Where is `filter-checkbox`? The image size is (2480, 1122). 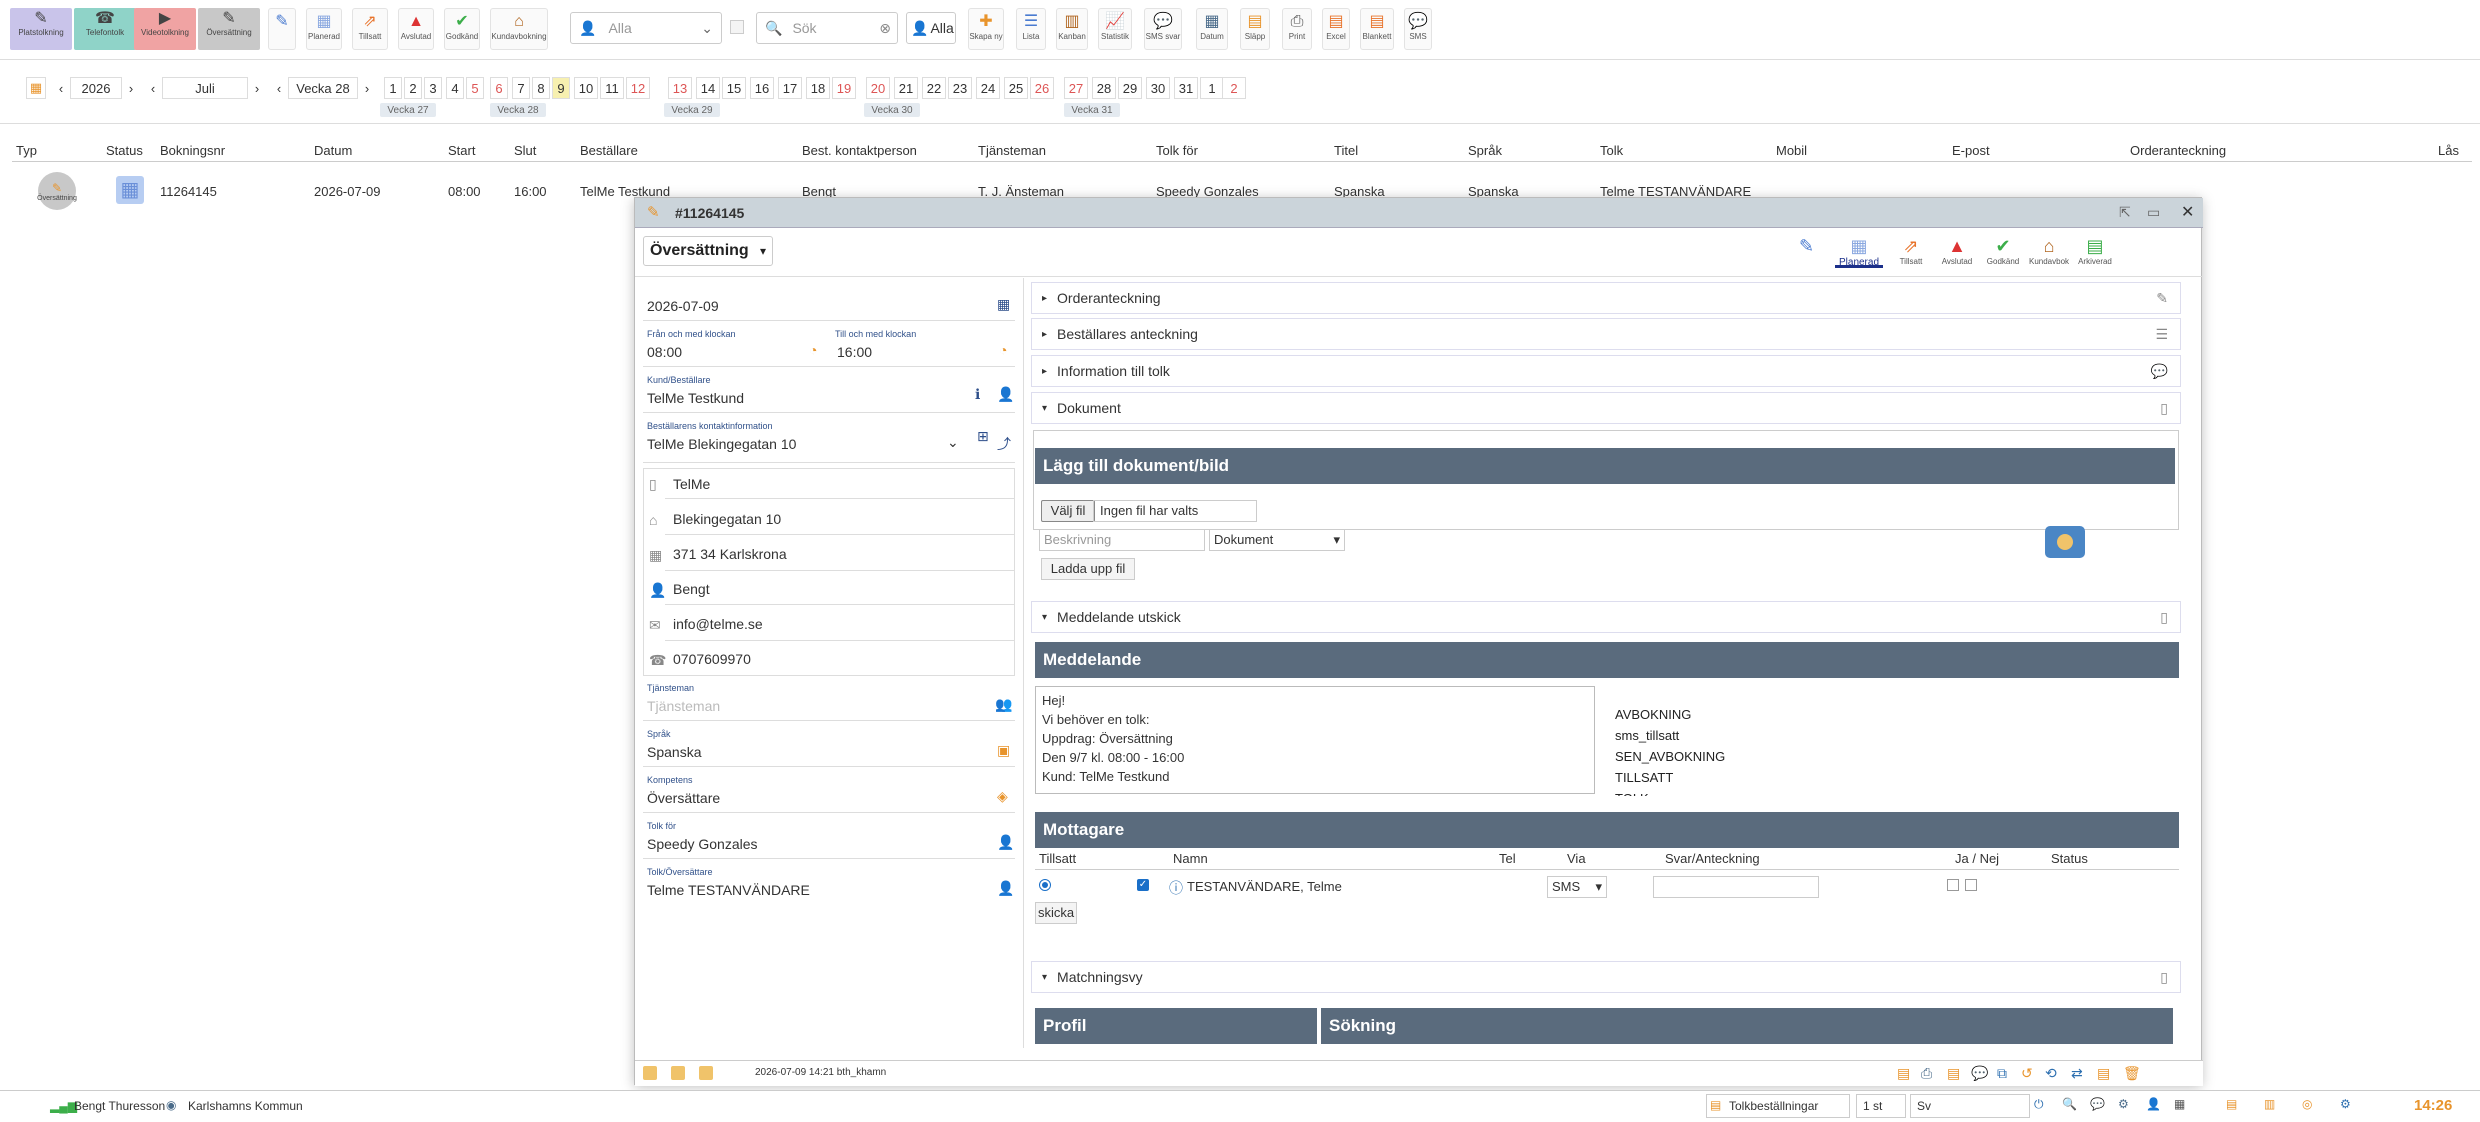
filter-checkbox is located at coordinates (737, 27).